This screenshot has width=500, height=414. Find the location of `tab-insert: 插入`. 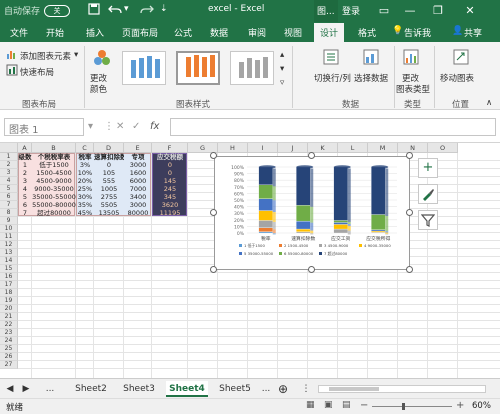

tab-insert: 插入 is located at coordinates (95, 32).